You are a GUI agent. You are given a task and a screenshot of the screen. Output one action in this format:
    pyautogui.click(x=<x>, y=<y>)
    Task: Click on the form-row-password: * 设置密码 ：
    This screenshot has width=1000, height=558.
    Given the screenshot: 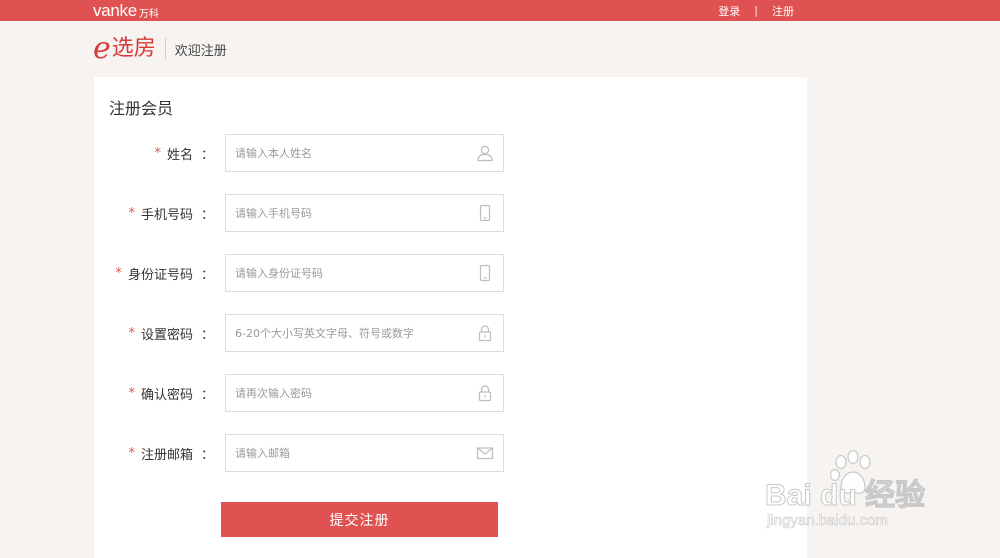 What is the action you would take?
    pyautogui.click(x=450, y=333)
    